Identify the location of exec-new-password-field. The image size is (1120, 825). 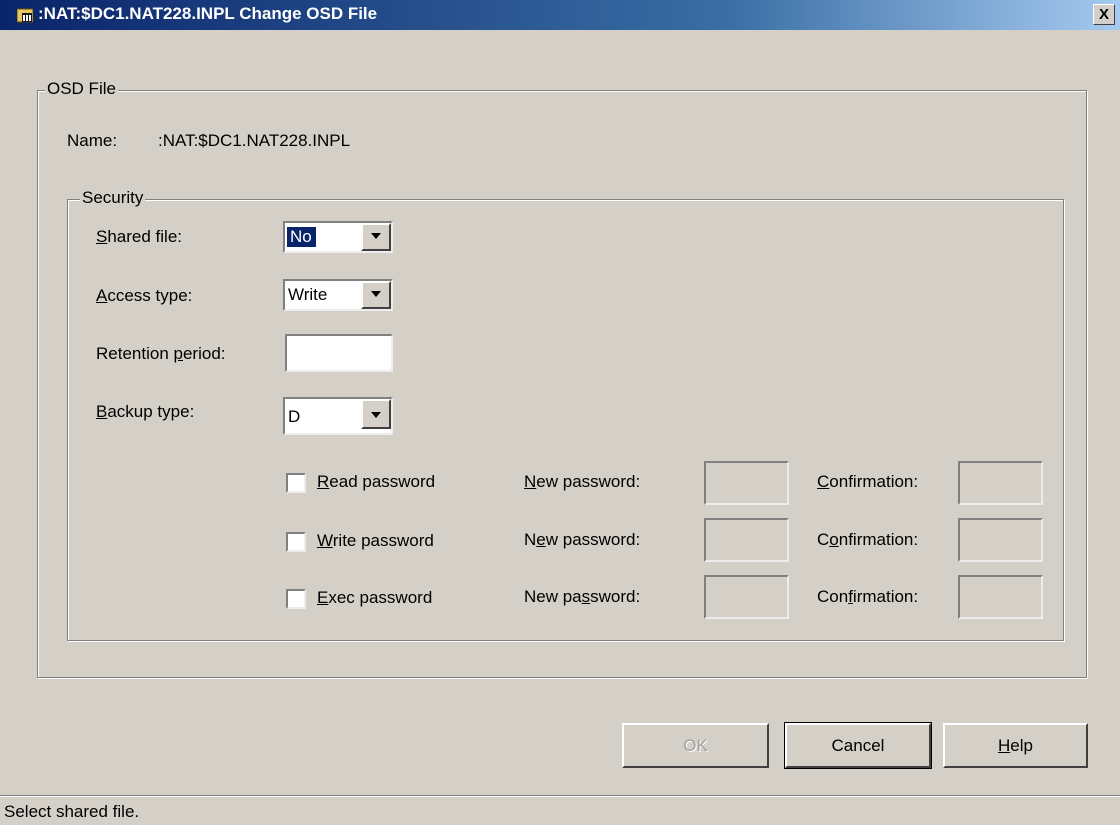
(746, 597).